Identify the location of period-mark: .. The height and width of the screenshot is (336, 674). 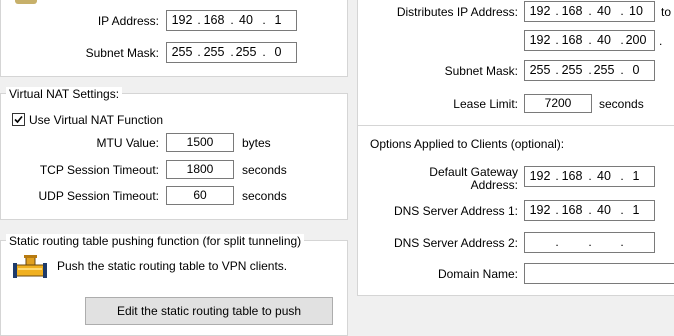
(661, 41).